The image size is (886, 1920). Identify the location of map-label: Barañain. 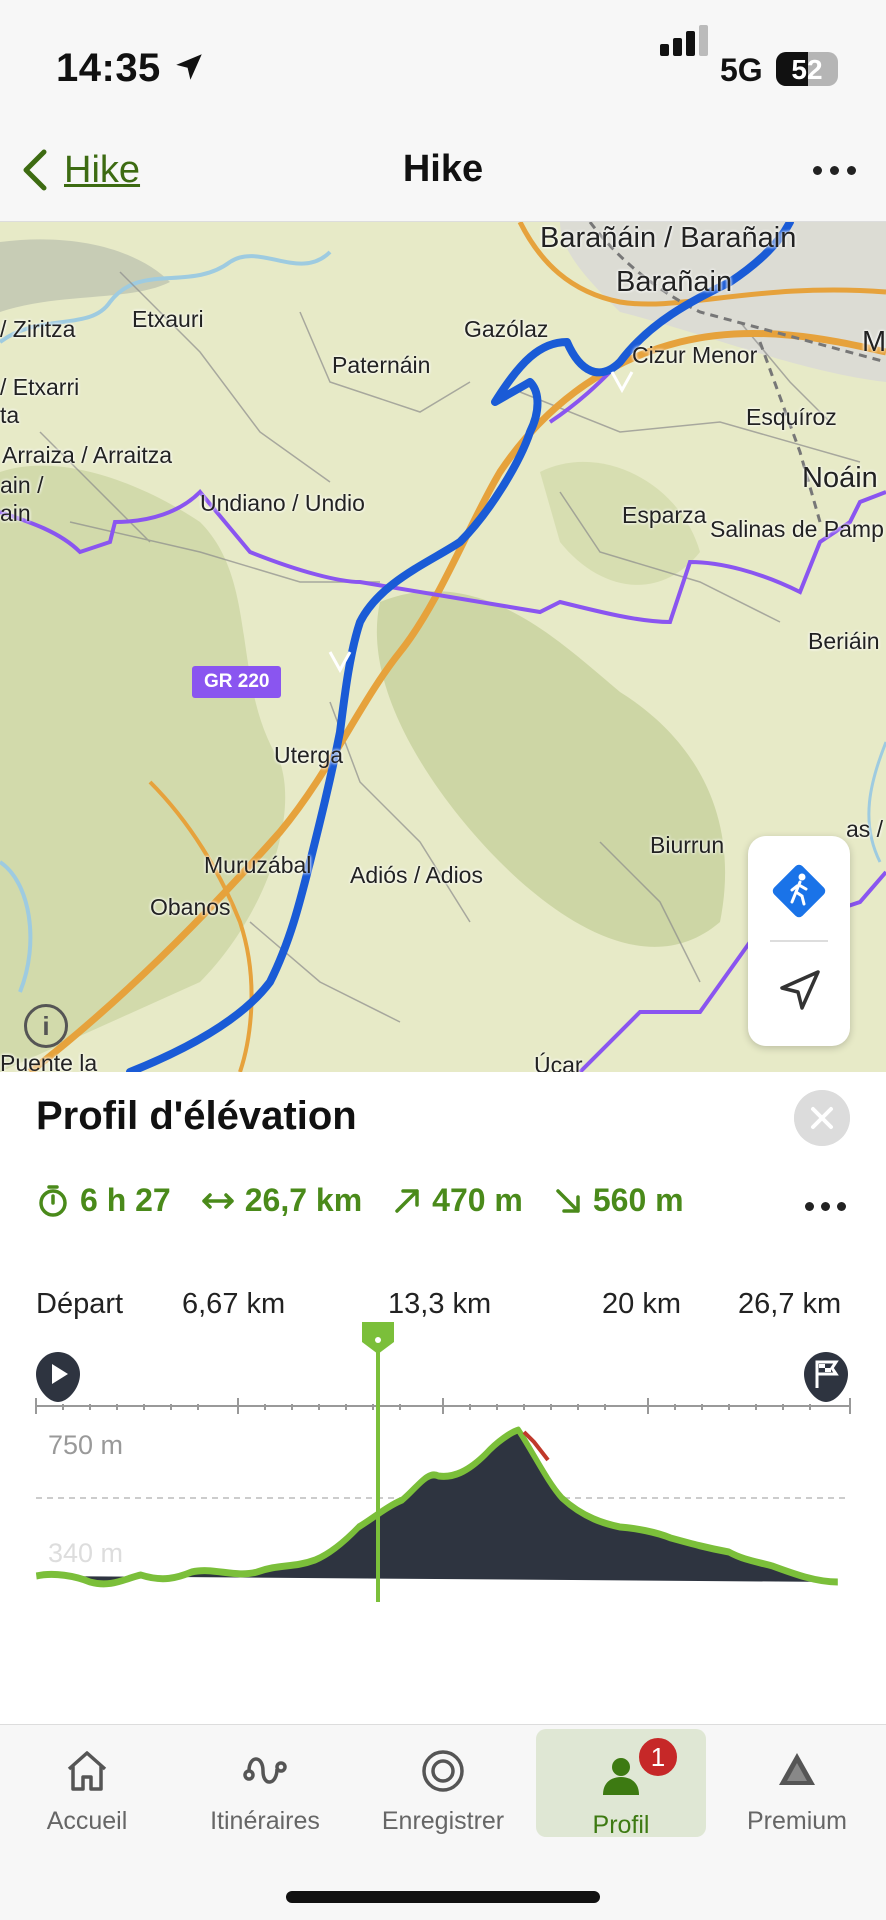
(674, 282).